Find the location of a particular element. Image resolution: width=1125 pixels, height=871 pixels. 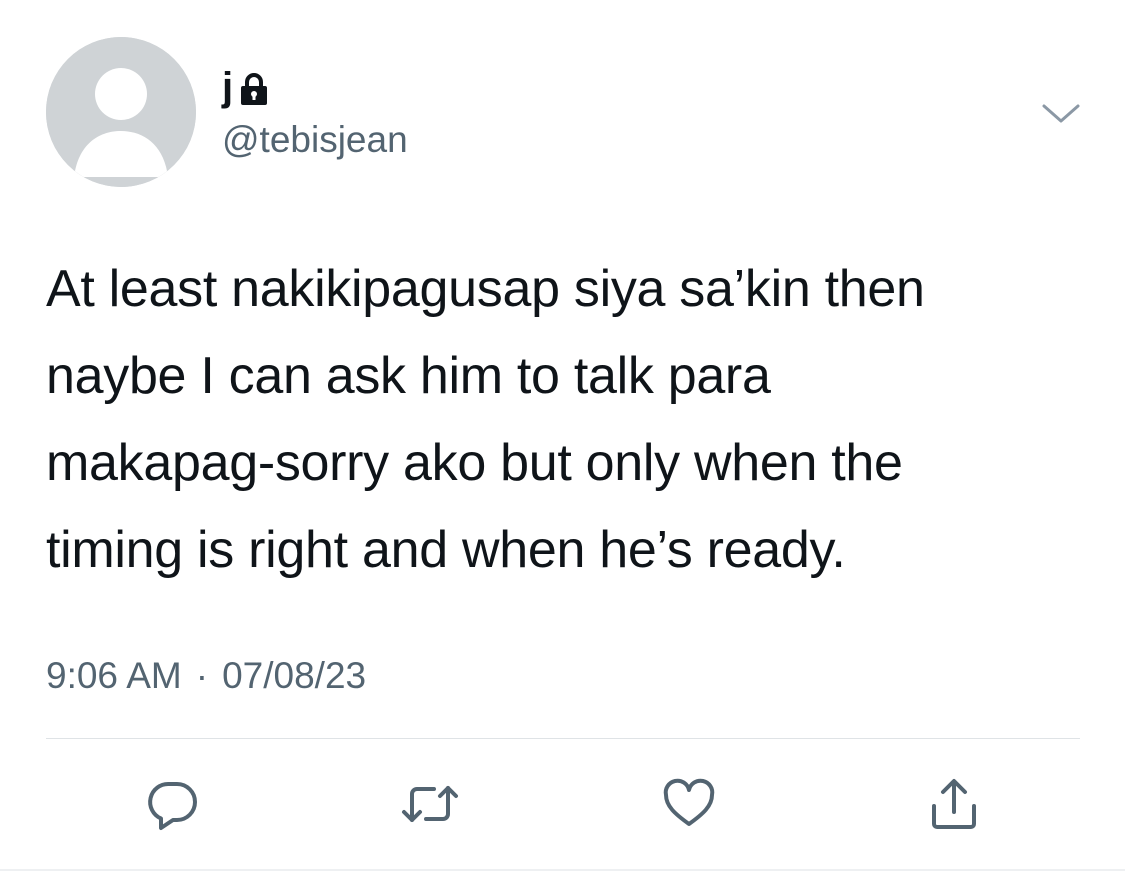

avatar is located at coordinates (121, 112).